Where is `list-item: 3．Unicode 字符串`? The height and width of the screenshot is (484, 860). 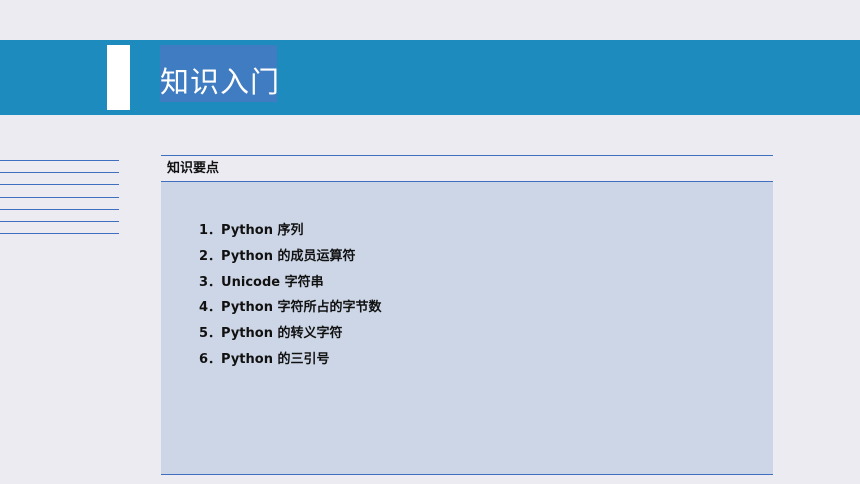 list-item: 3．Unicode 字符串 is located at coordinates (261, 282).